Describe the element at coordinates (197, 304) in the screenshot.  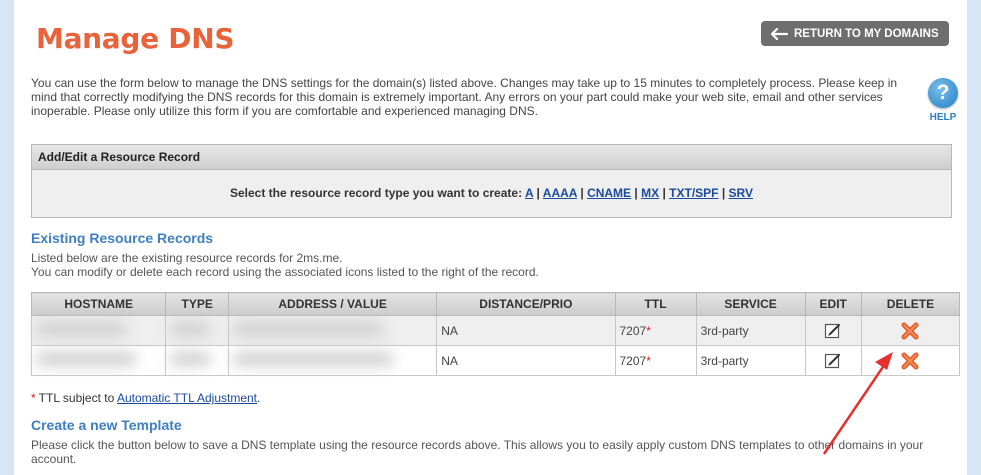
I see `col-type: TYPE` at that location.